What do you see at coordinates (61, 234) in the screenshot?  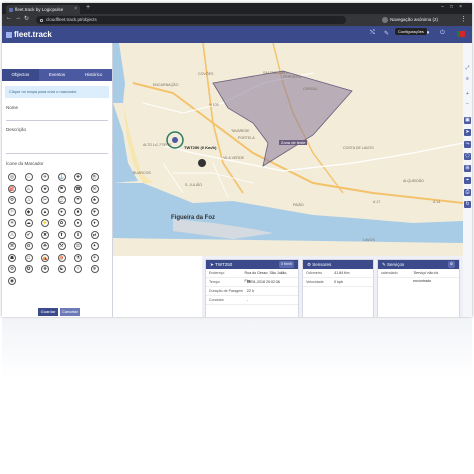 I see `marker-icon: ⬆` at bounding box center [61, 234].